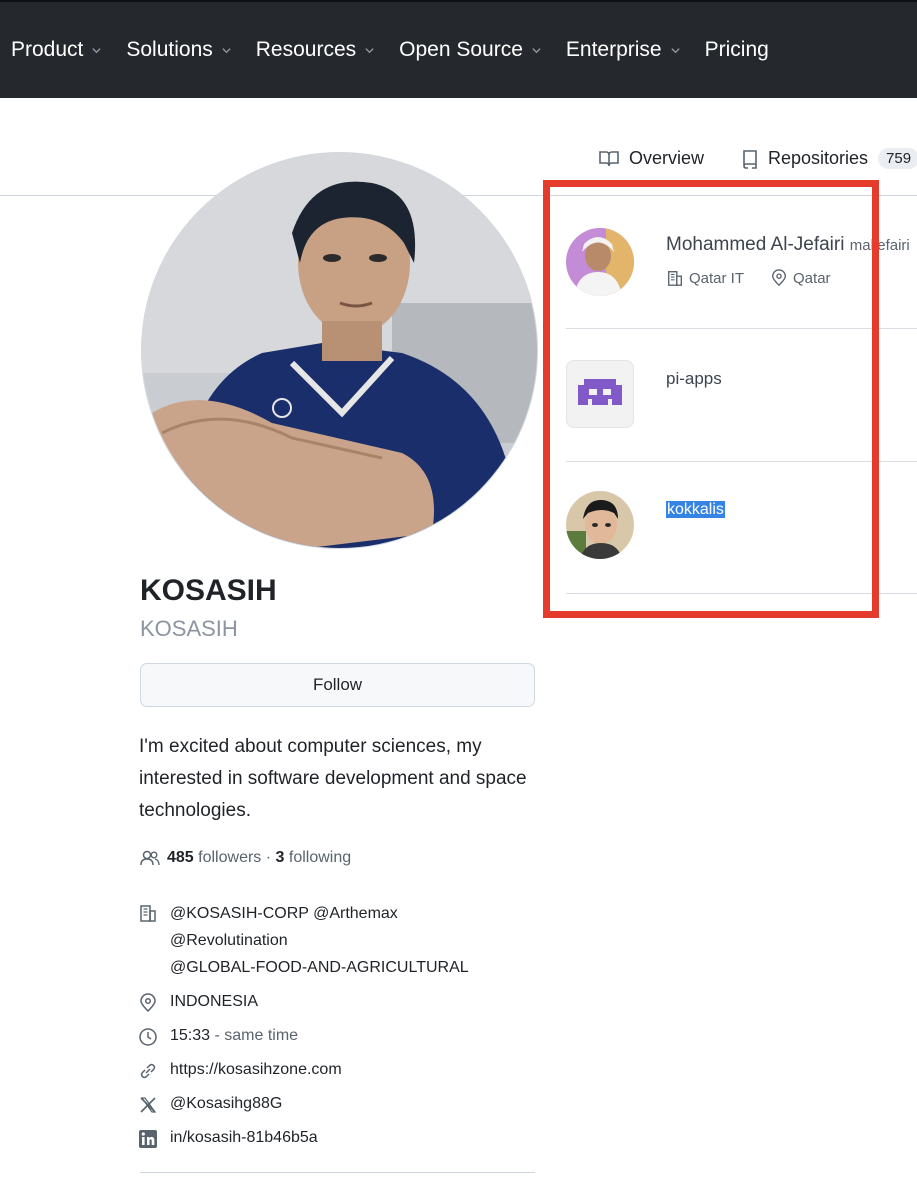 The height and width of the screenshot is (1200, 917). Describe the element at coordinates (280, 858) in the screenshot. I see `following-count: 3` at that location.